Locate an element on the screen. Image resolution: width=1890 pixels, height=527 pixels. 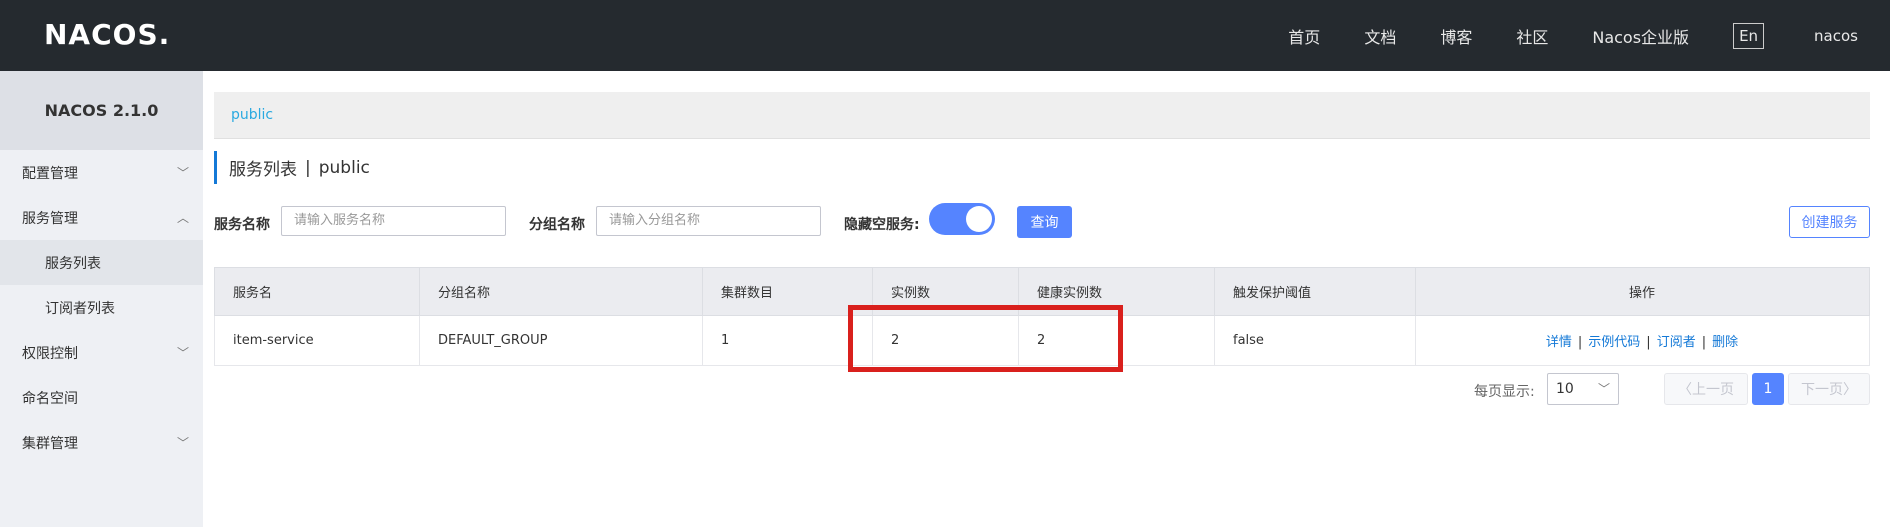
cell-protect-threshold: false is located at coordinates (1315, 340).